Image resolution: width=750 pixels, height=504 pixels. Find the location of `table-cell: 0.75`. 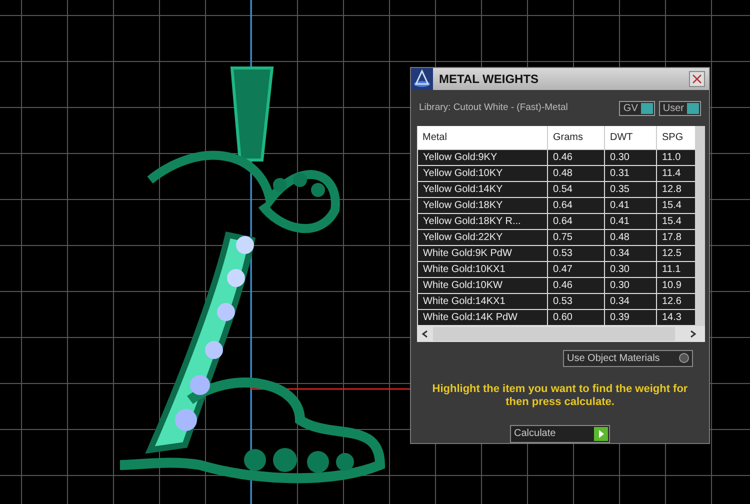

table-cell: 0.75 is located at coordinates (576, 237).